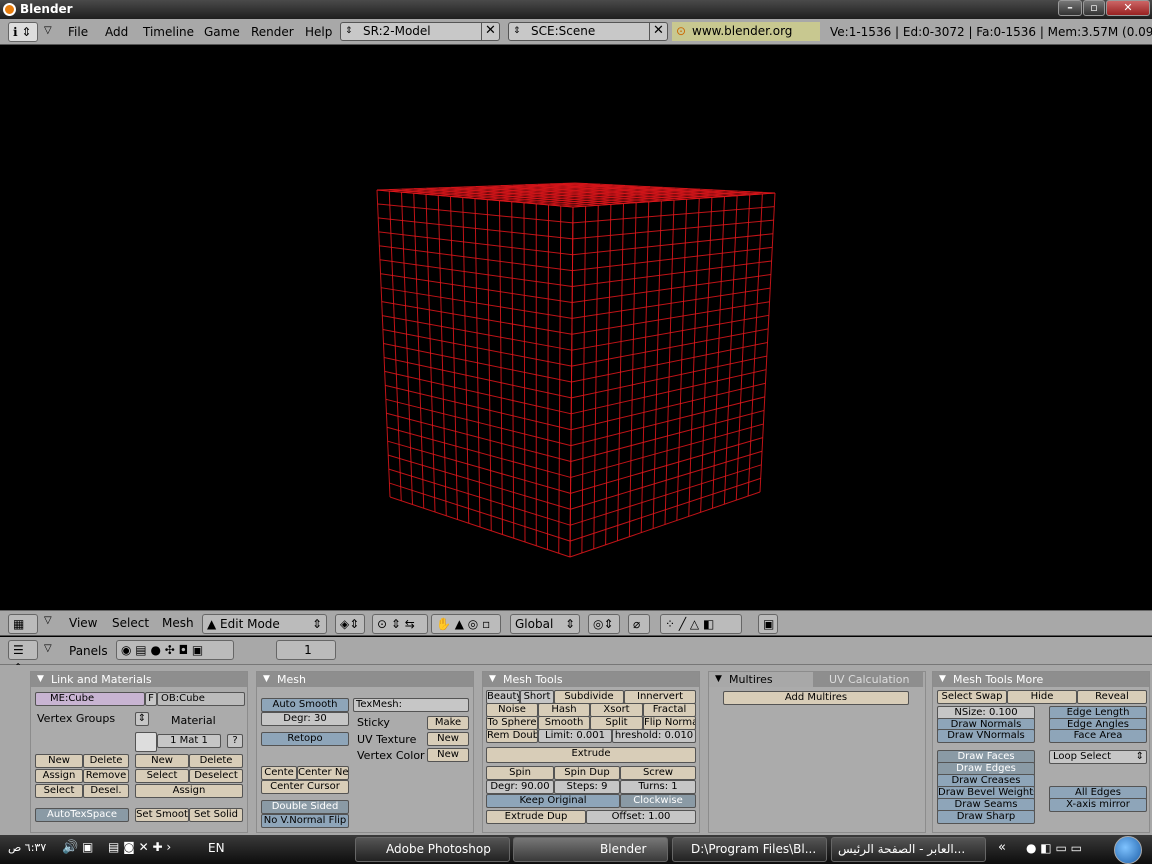 Image resolution: width=1152 pixels, height=864 pixels. What do you see at coordinates (306, 650) in the screenshot?
I see `frame-field: 1` at bounding box center [306, 650].